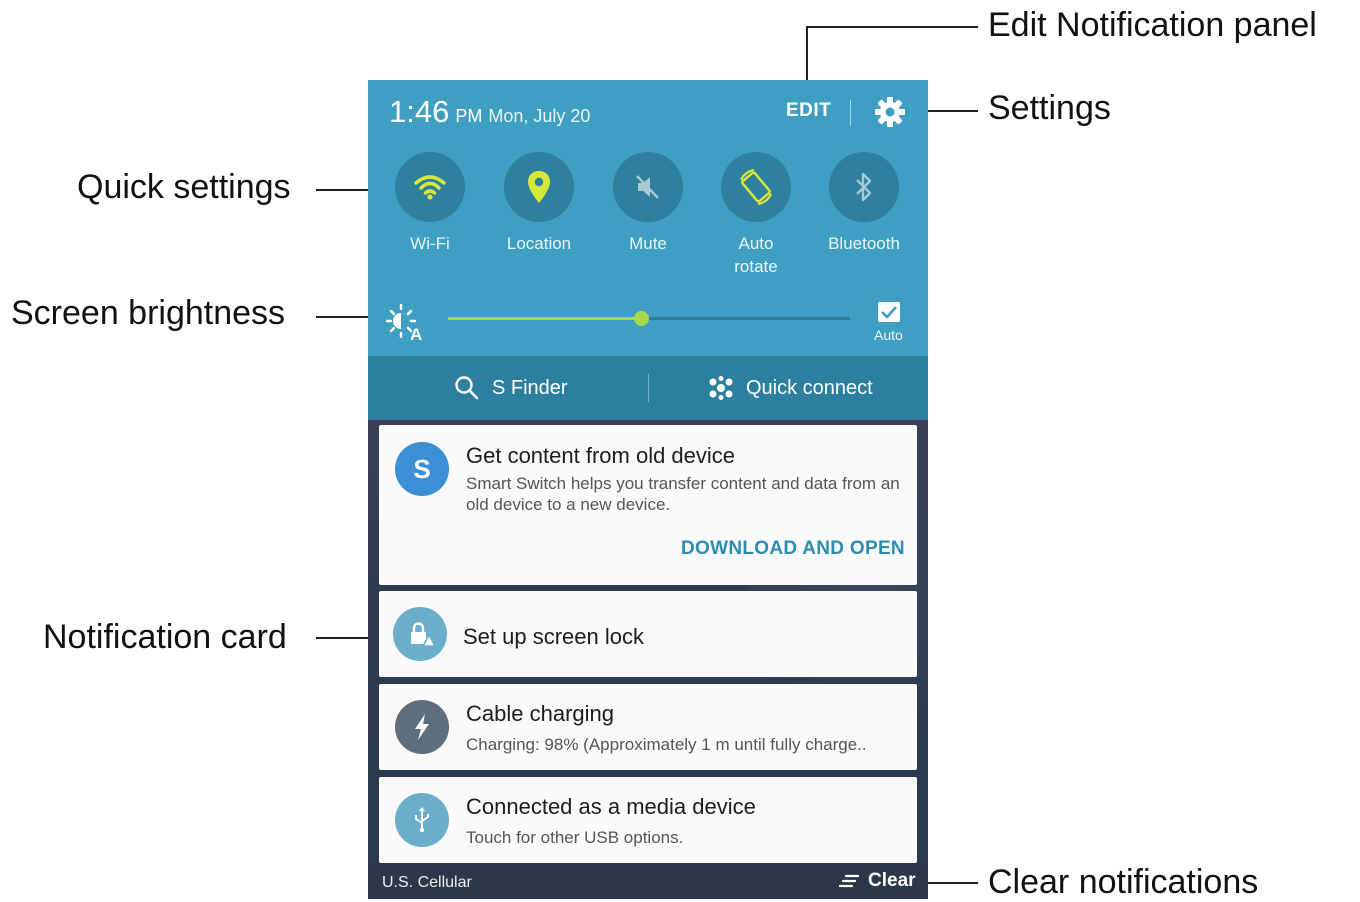 The height and width of the screenshot is (902, 1360). Describe the element at coordinates (419, 111) in the screenshot. I see `clock-time: 1:46` at that location.